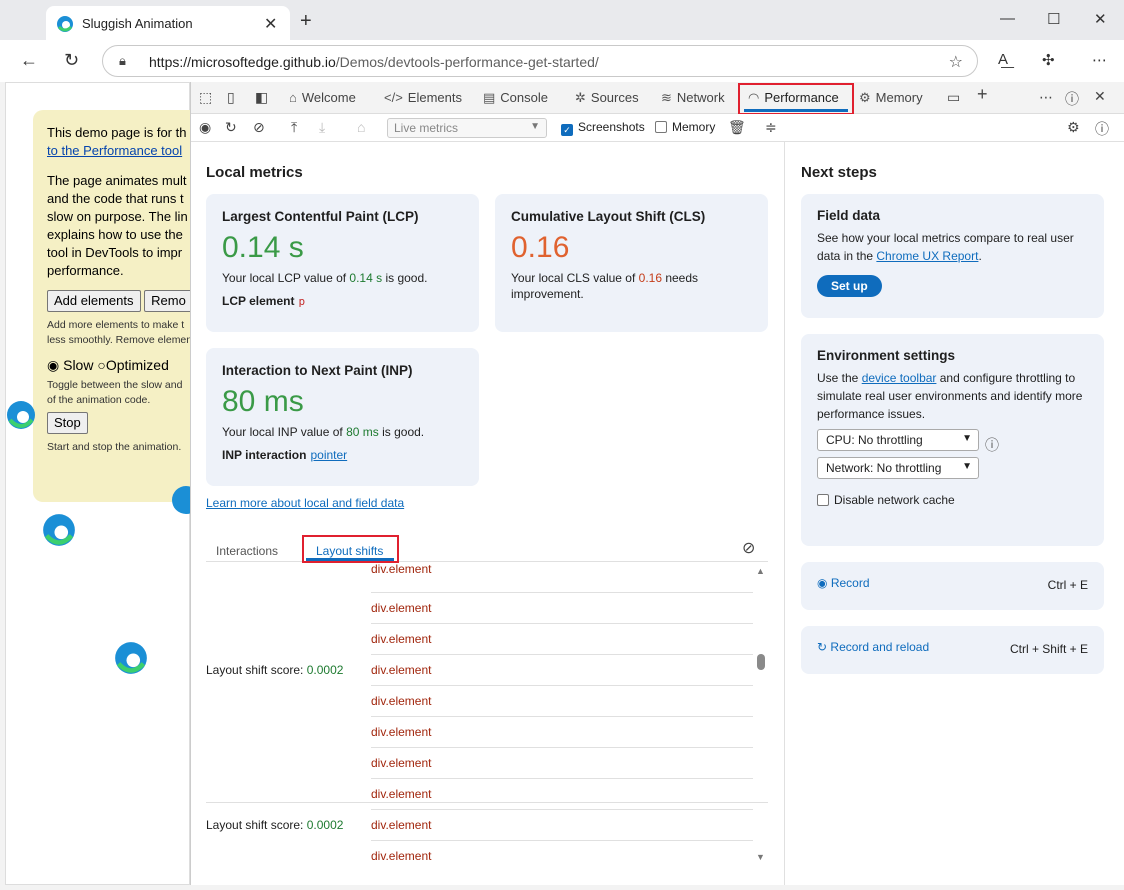 Image resolution: width=1124 pixels, height=890 pixels. I want to click on read-aloud-icon: A͟, so click(1003, 59).